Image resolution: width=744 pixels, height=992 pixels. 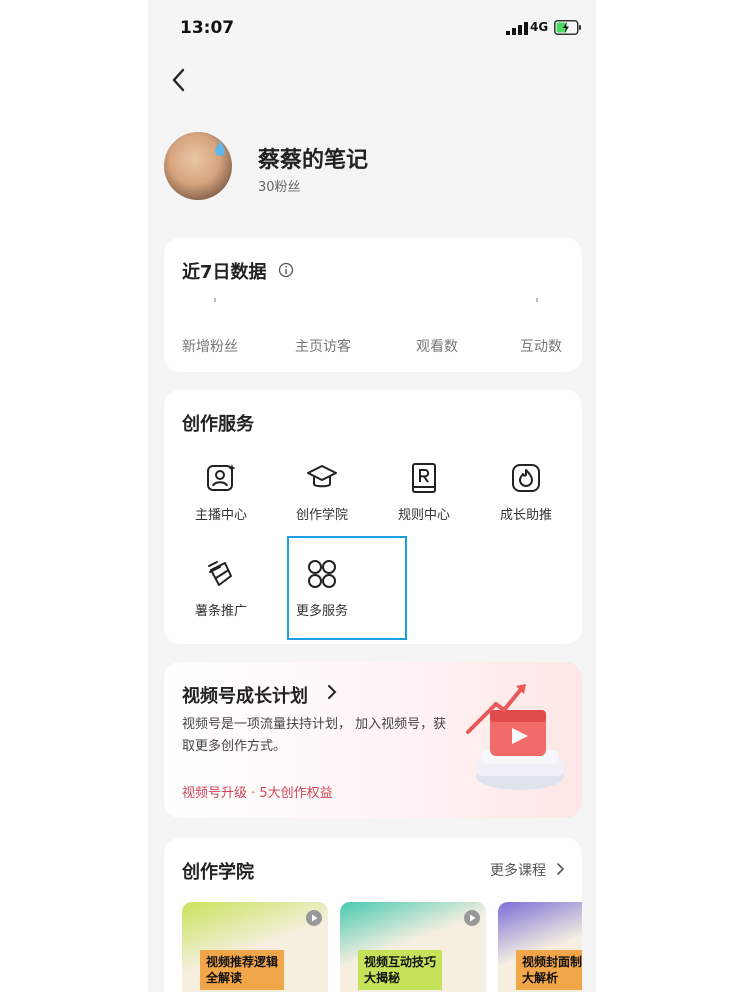 I want to click on service-anchor-center: 主播中心, so click(x=221, y=507).